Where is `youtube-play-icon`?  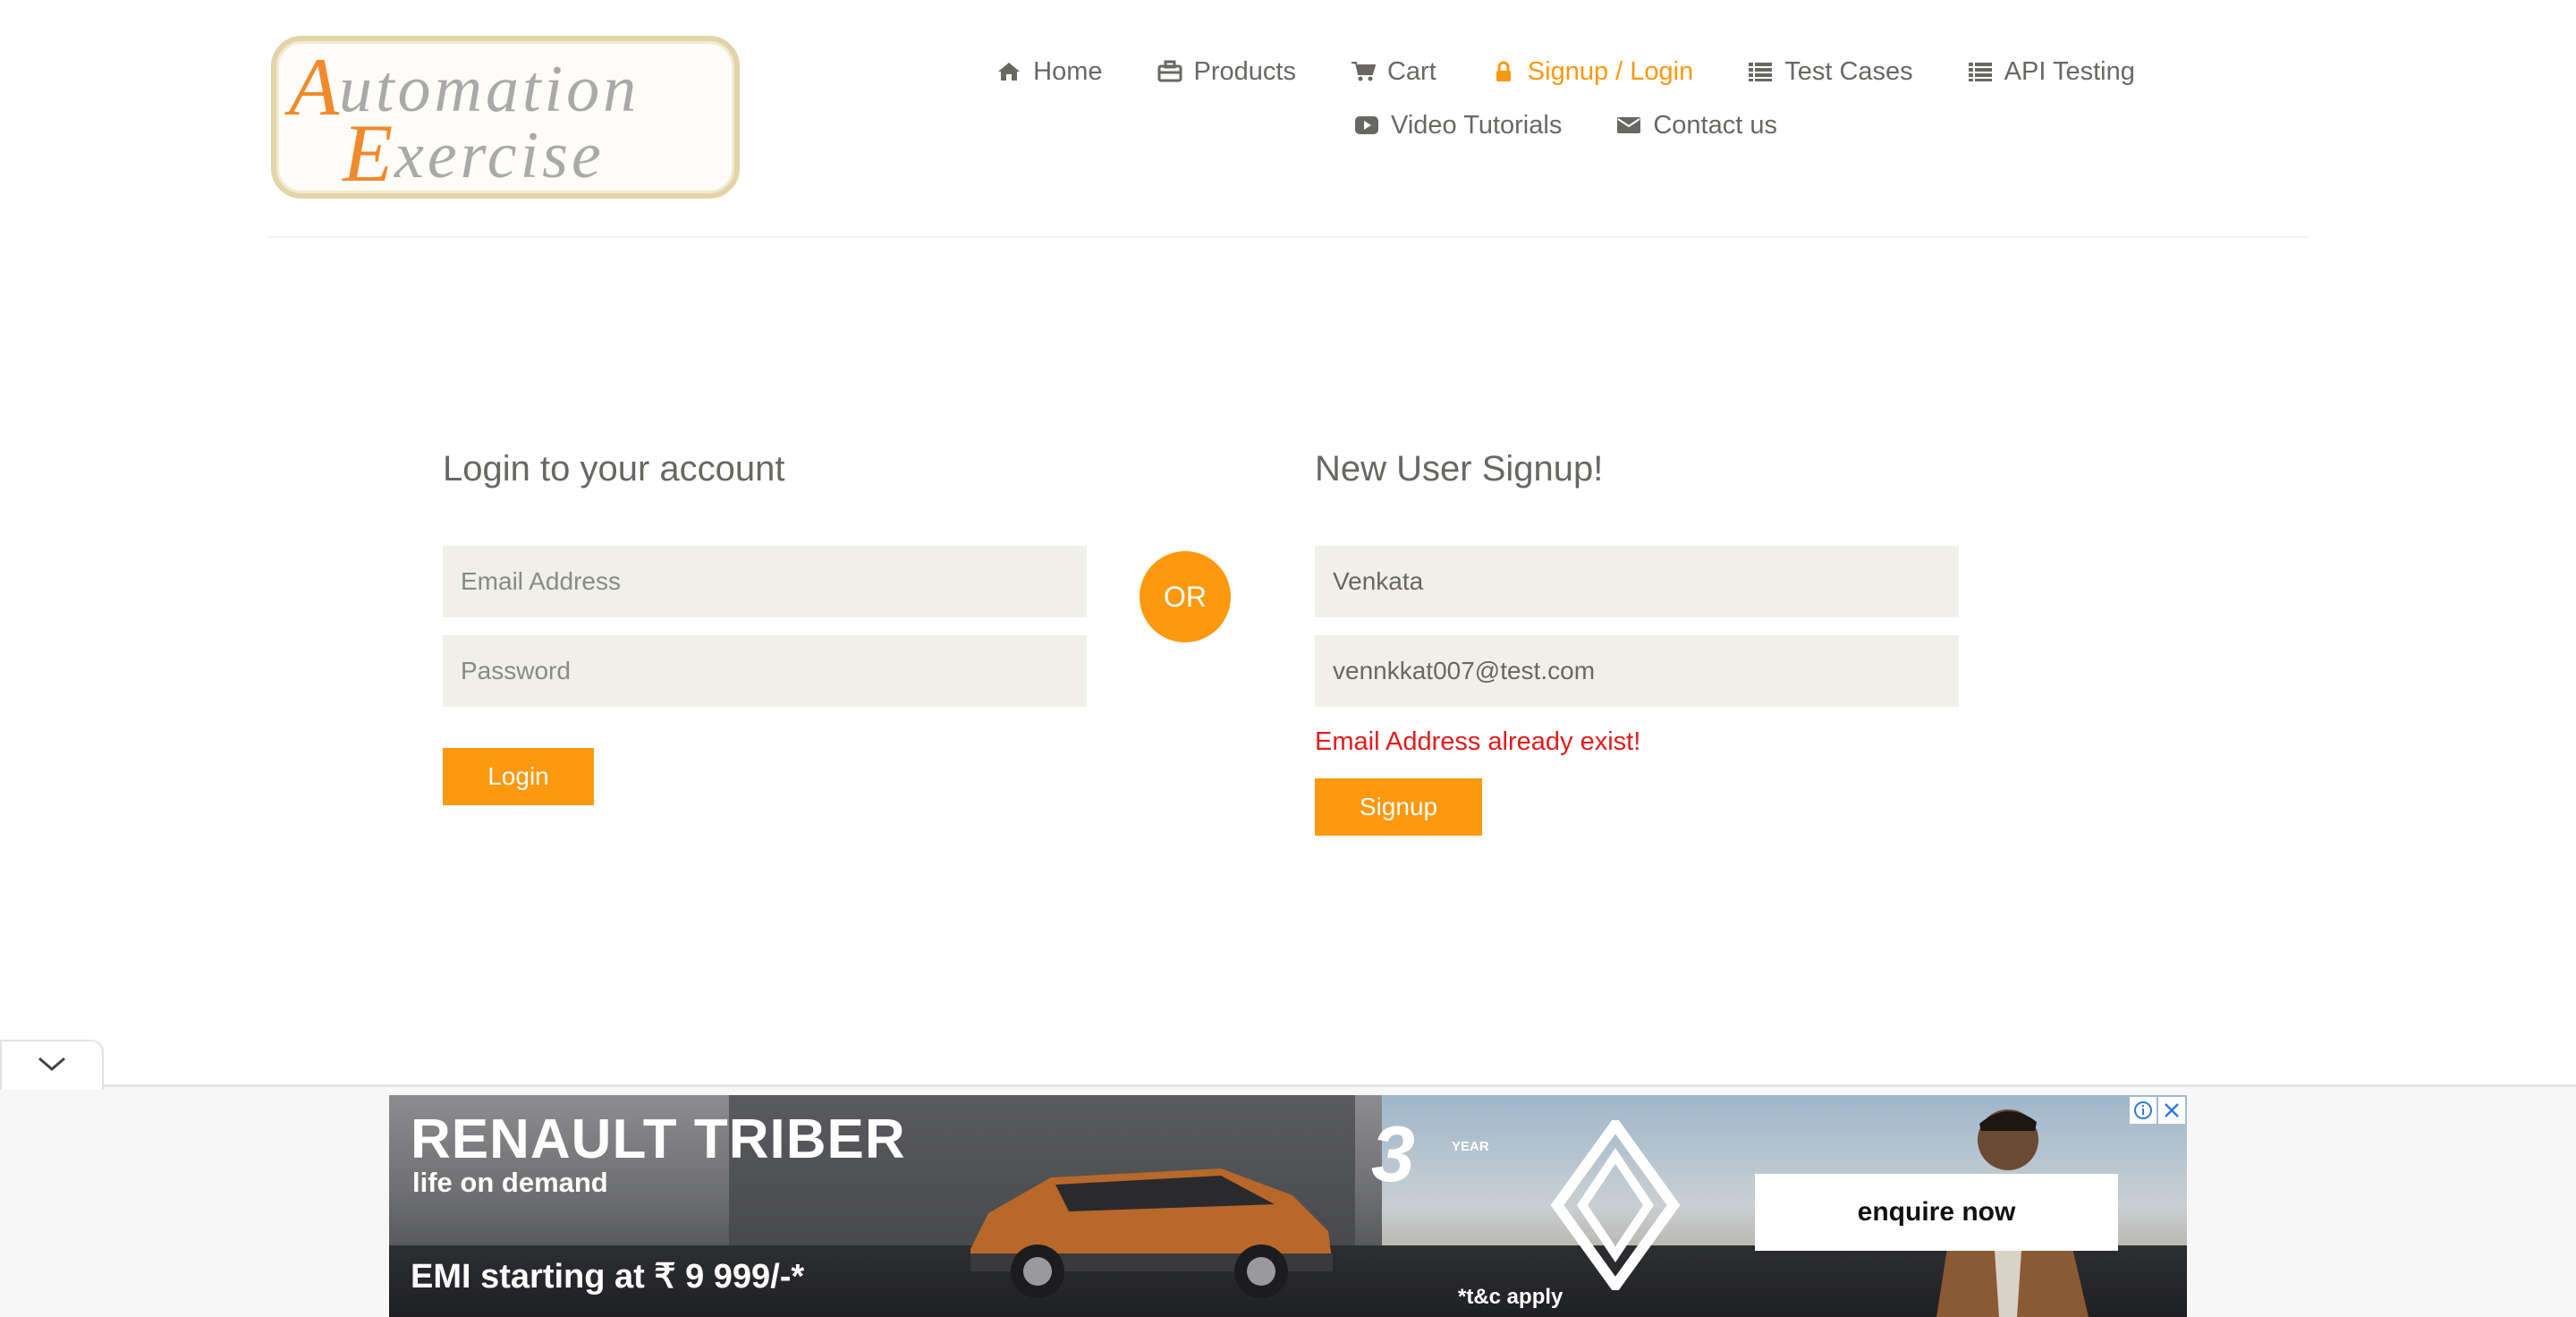
youtube-play-icon is located at coordinates (1366, 125).